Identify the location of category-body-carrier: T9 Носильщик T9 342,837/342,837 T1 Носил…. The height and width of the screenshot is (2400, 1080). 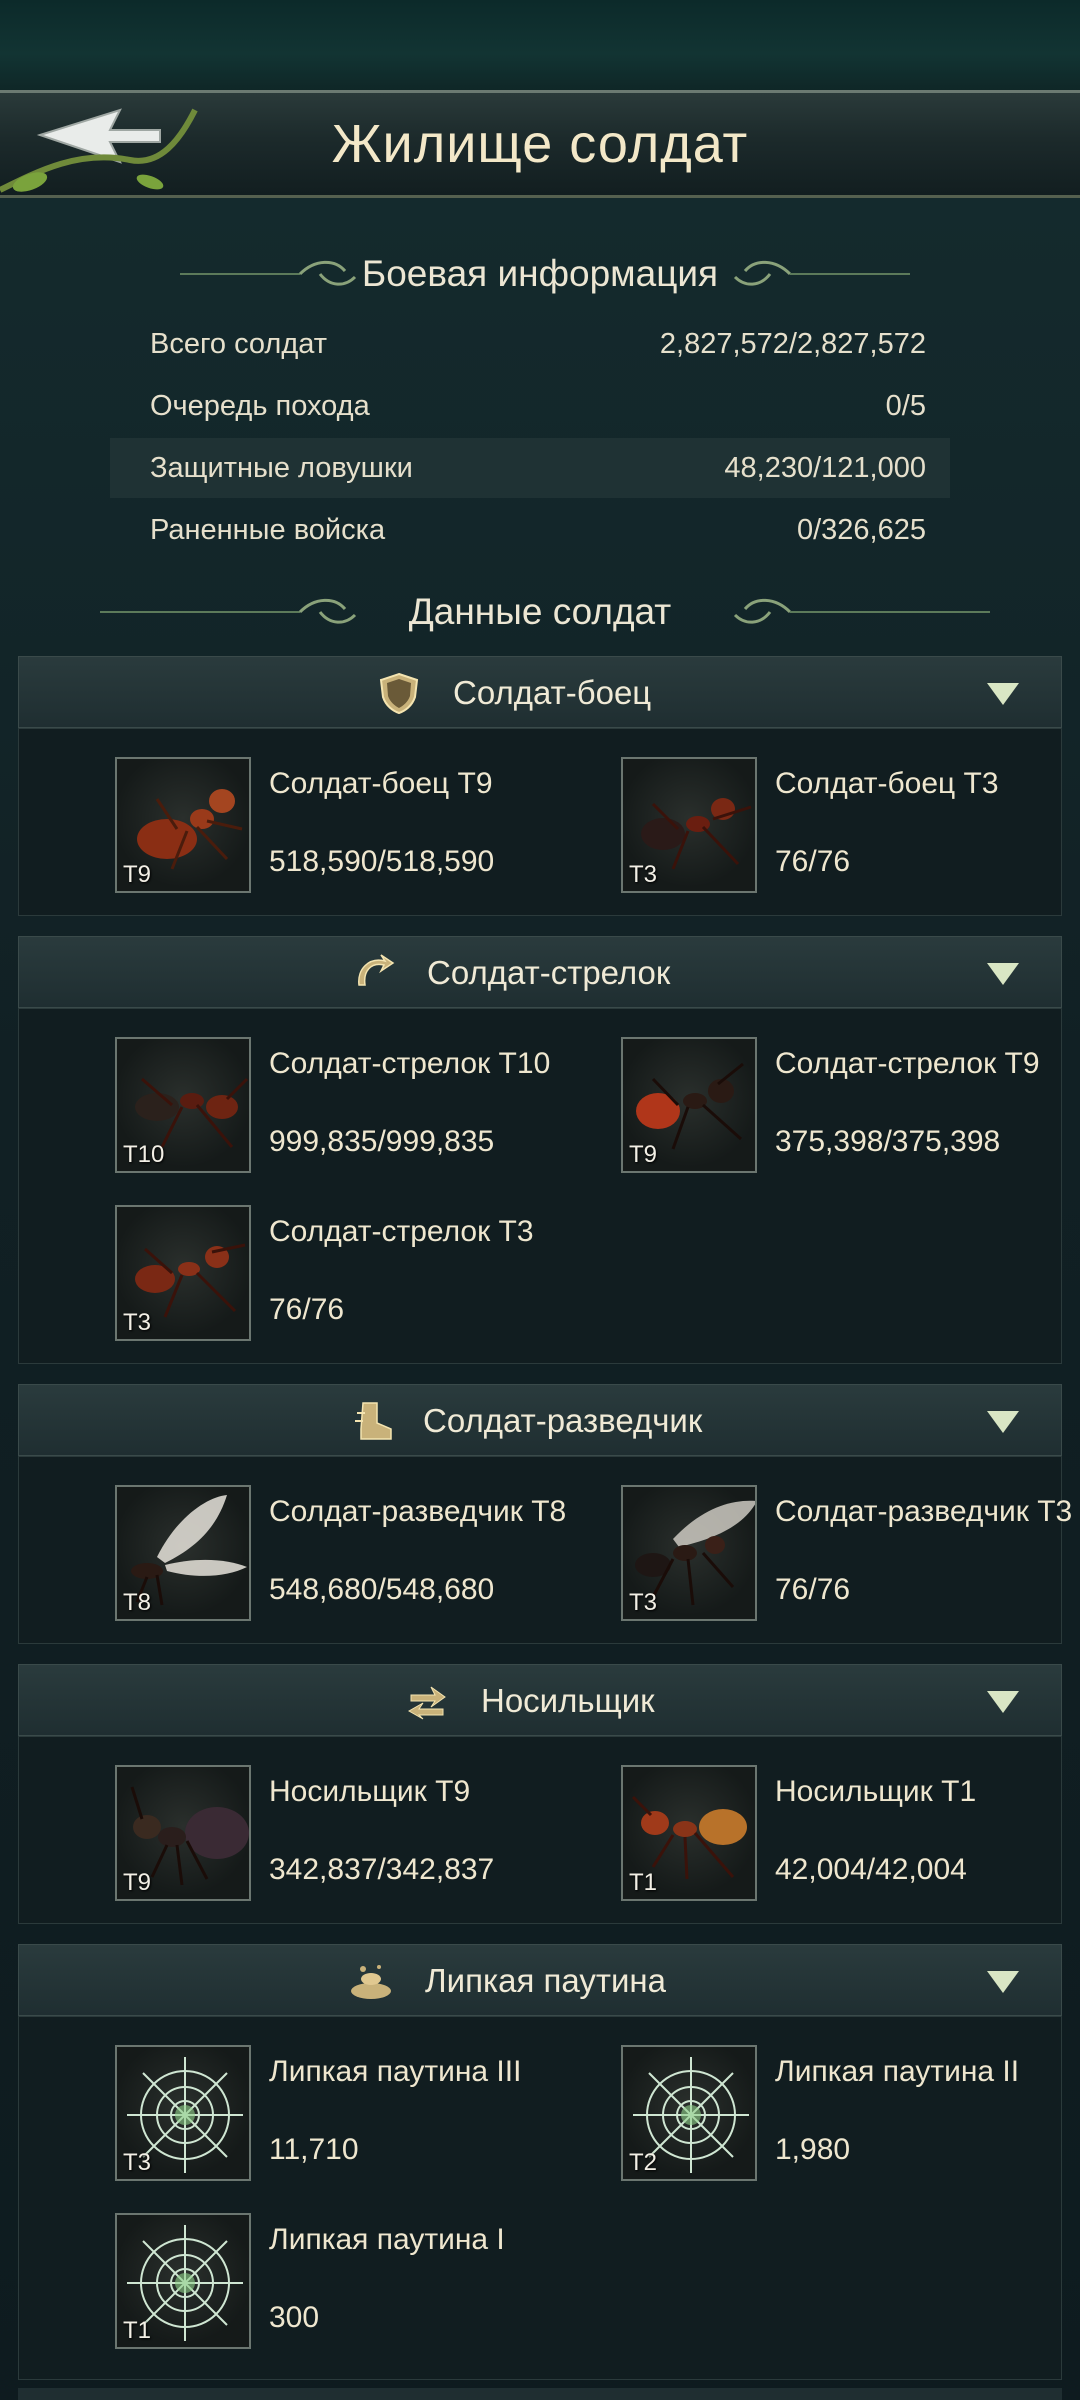
(540, 1830).